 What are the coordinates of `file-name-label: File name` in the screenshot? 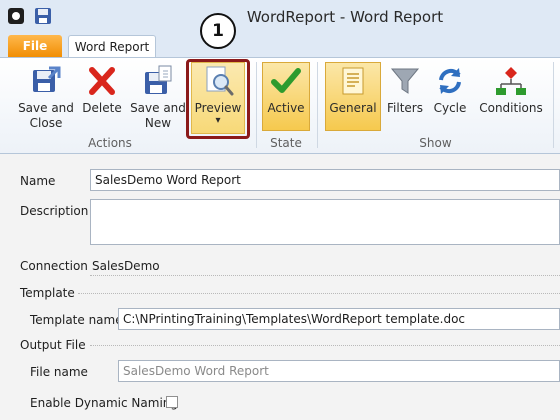 It's located at (59, 372).